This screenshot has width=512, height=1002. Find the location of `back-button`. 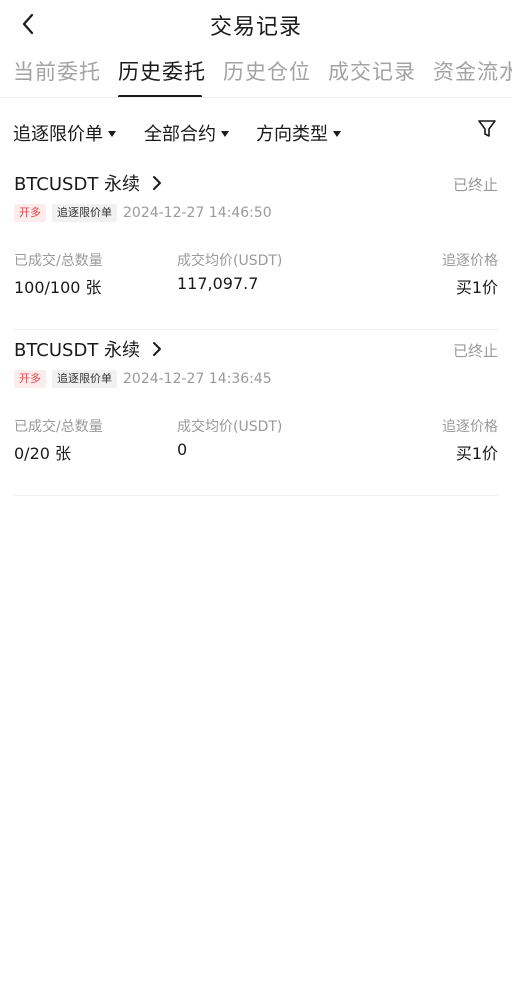

back-button is located at coordinates (28, 24).